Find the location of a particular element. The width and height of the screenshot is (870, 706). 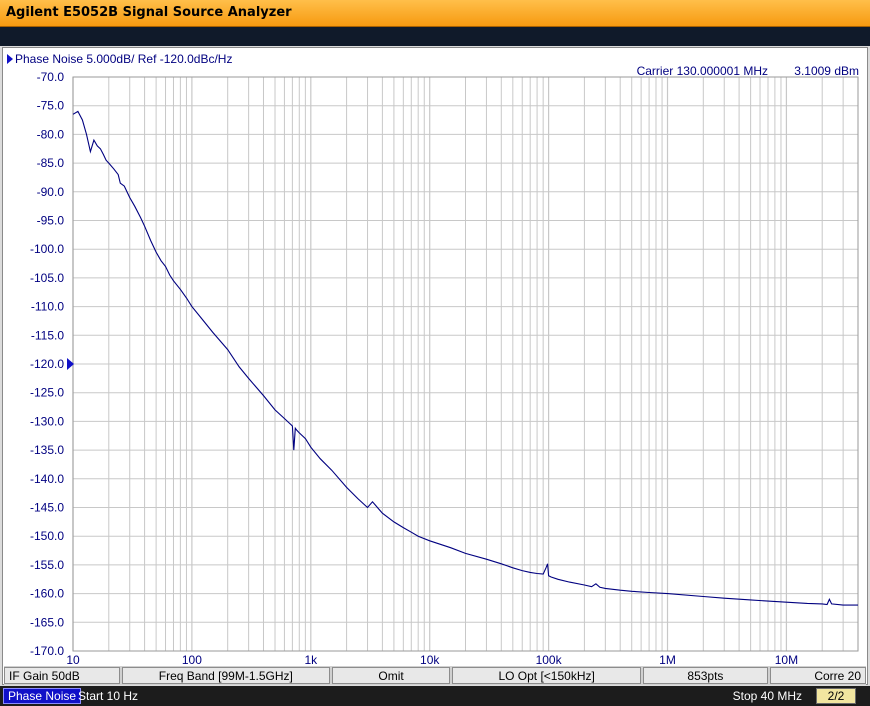

if-gain-status: IF Gain 50dB is located at coordinates (62, 675).